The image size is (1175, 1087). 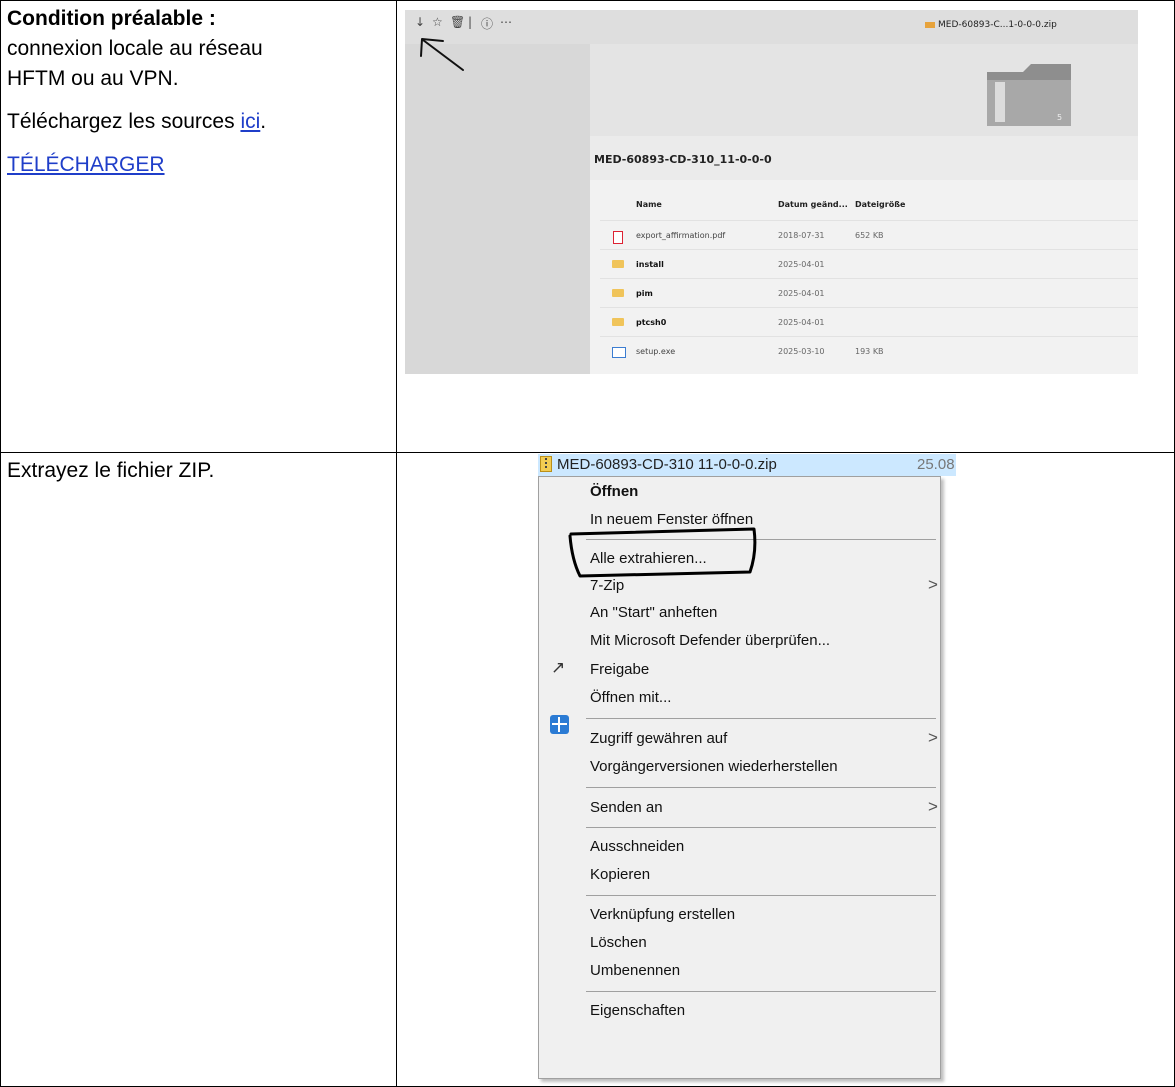 I want to click on menu-item-restore-versions: Vorgängerversionen wiederherstellen, so click(x=714, y=766).